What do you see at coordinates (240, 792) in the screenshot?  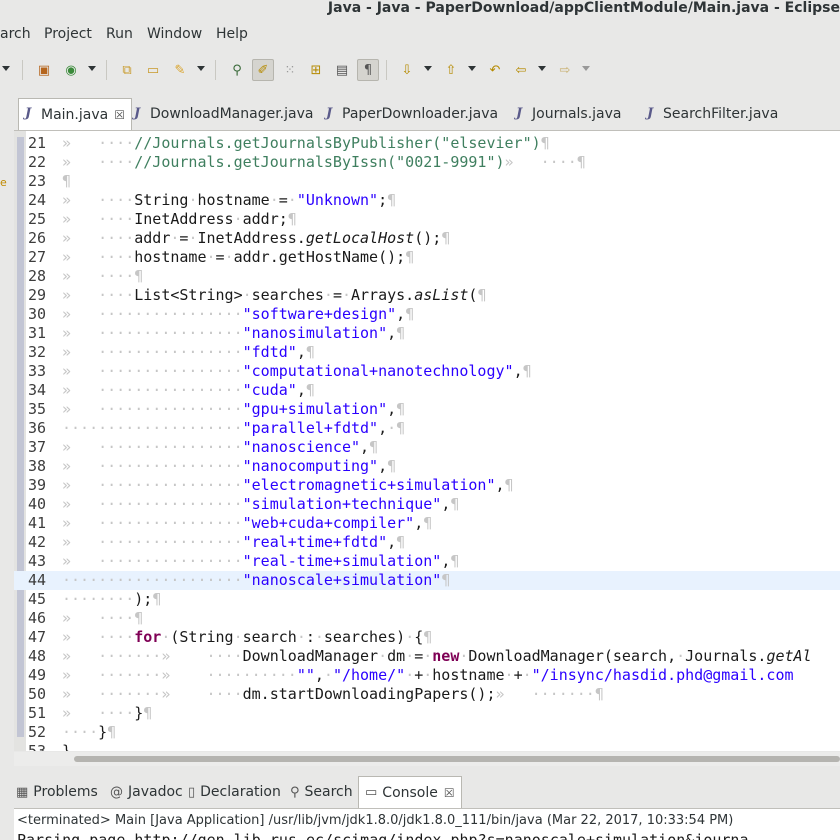 I see `tab-label: Declaration` at bounding box center [240, 792].